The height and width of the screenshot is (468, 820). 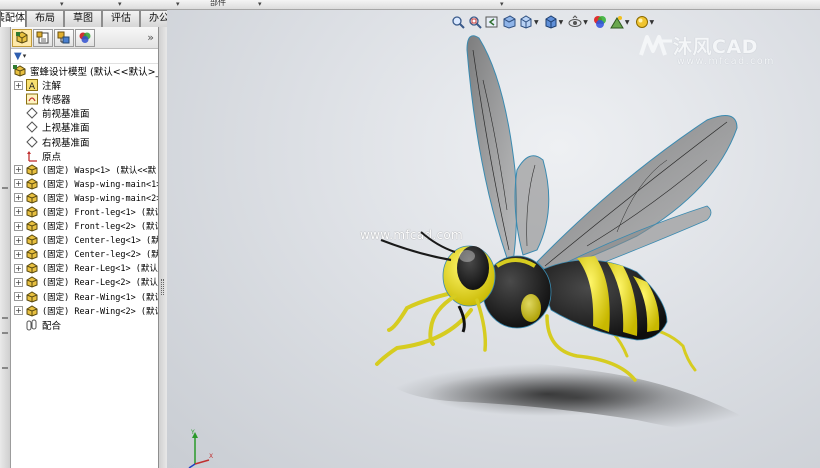 I want to click on tree-item-component: + (固定) Center-leg<2> (默, so click(x=84, y=254).